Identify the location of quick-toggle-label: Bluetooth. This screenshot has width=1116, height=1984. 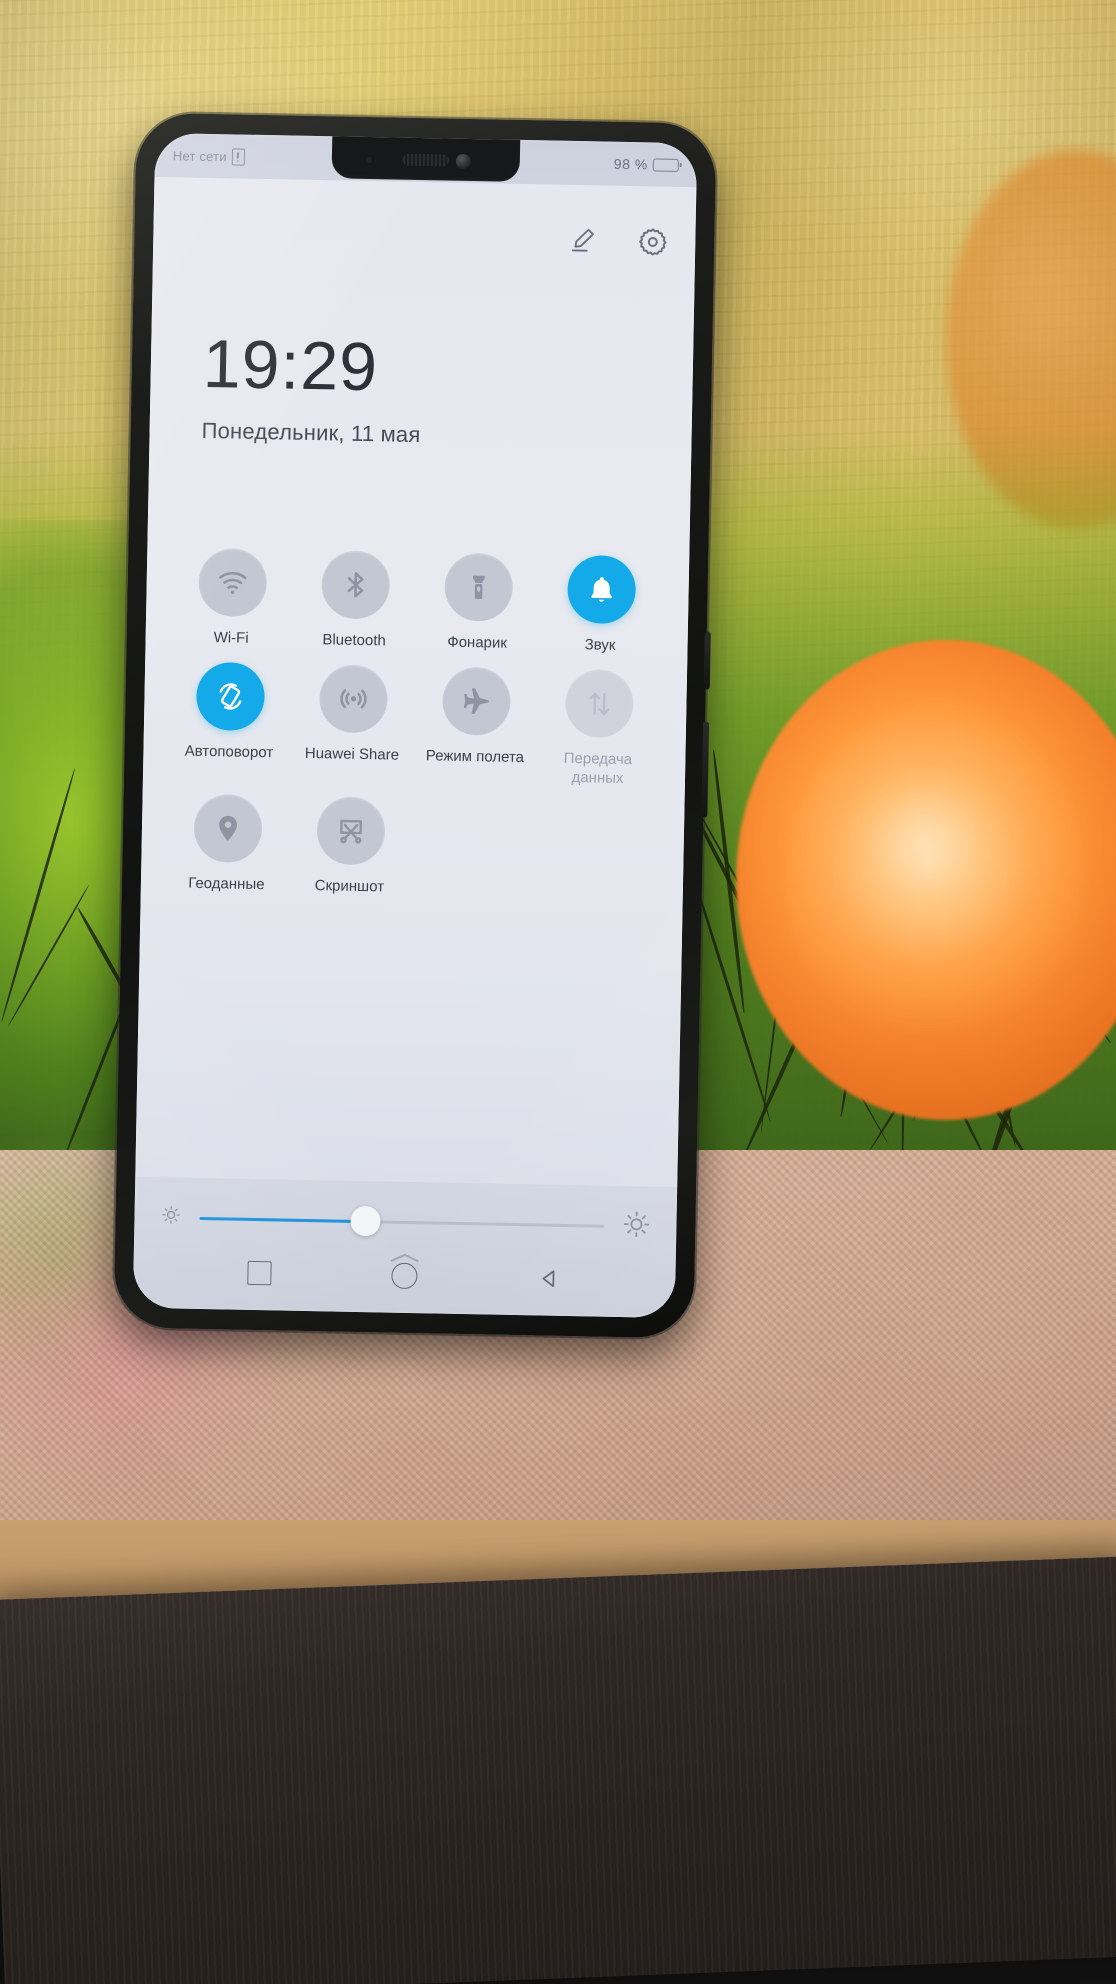
(354, 640).